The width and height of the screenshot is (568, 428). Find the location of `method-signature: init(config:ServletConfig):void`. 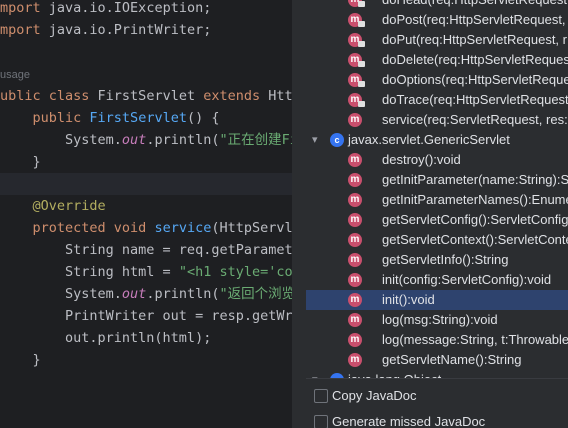

method-signature: init(config:ServletConfig):void is located at coordinates (467, 279).